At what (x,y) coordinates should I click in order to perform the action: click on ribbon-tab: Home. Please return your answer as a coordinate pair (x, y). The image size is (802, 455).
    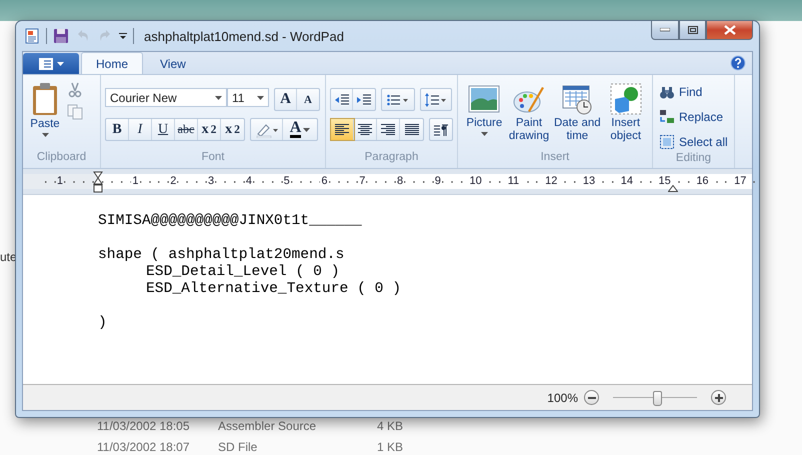
    Looking at the image, I should click on (112, 63).